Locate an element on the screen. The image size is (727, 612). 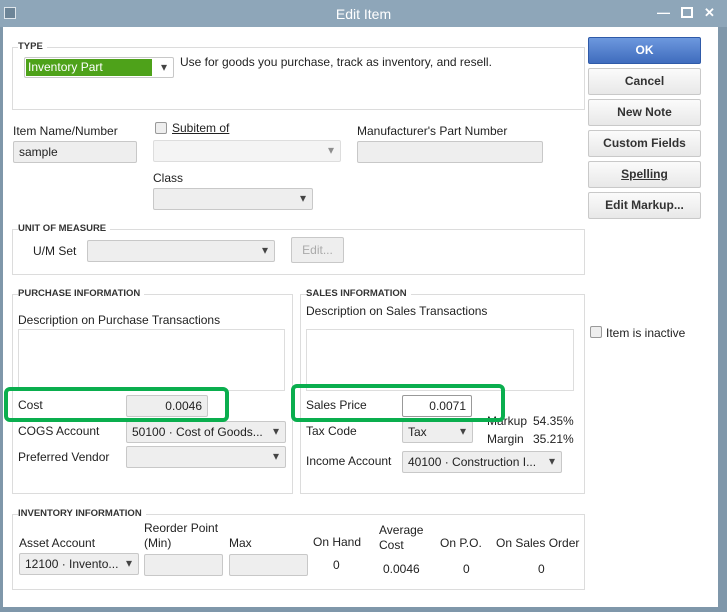
cogs-label: COGS Account is located at coordinates (59, 431).